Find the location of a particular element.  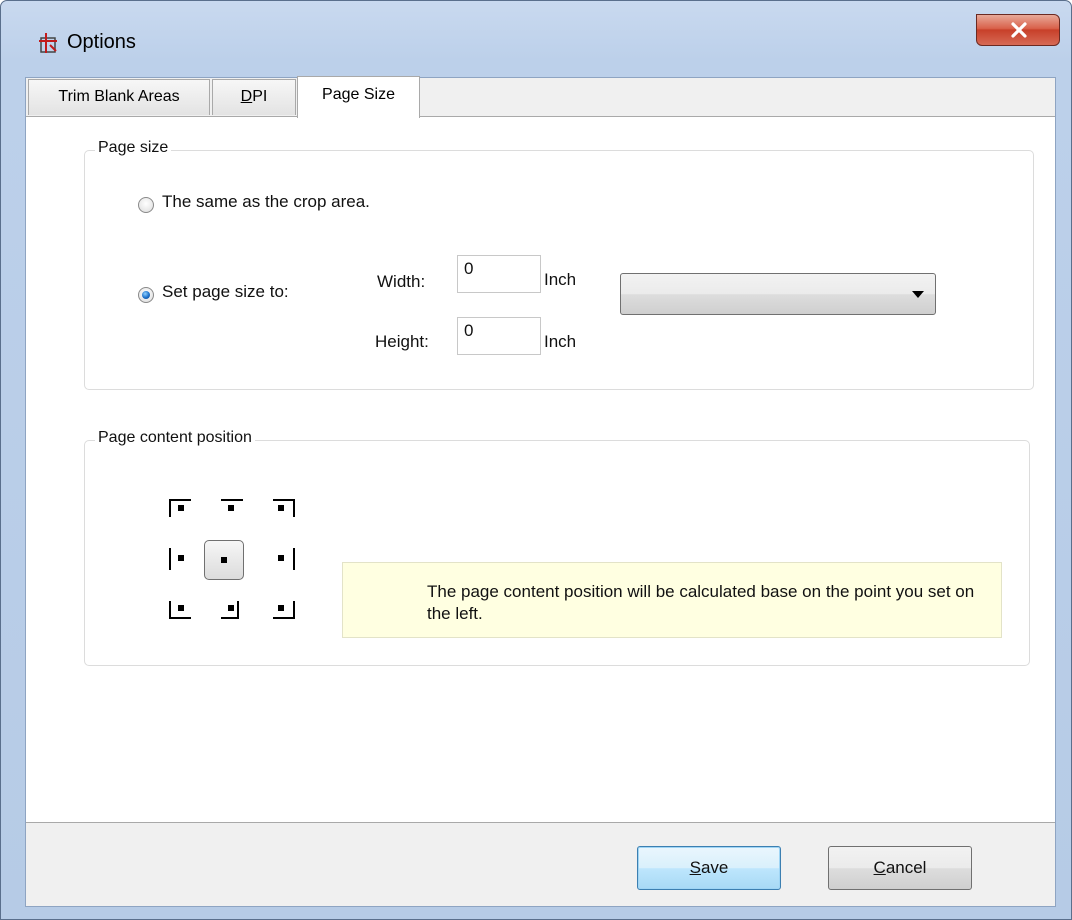

page-size-preset-dropdown is located at coordinates (778, 294).